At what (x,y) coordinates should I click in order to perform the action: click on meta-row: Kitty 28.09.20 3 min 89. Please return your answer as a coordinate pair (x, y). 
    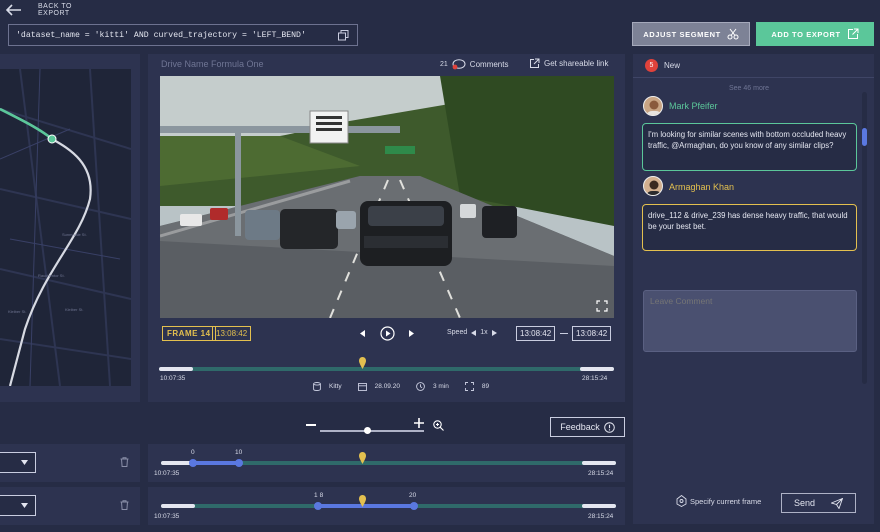
    Looking at the image, I should click on (401, 386).